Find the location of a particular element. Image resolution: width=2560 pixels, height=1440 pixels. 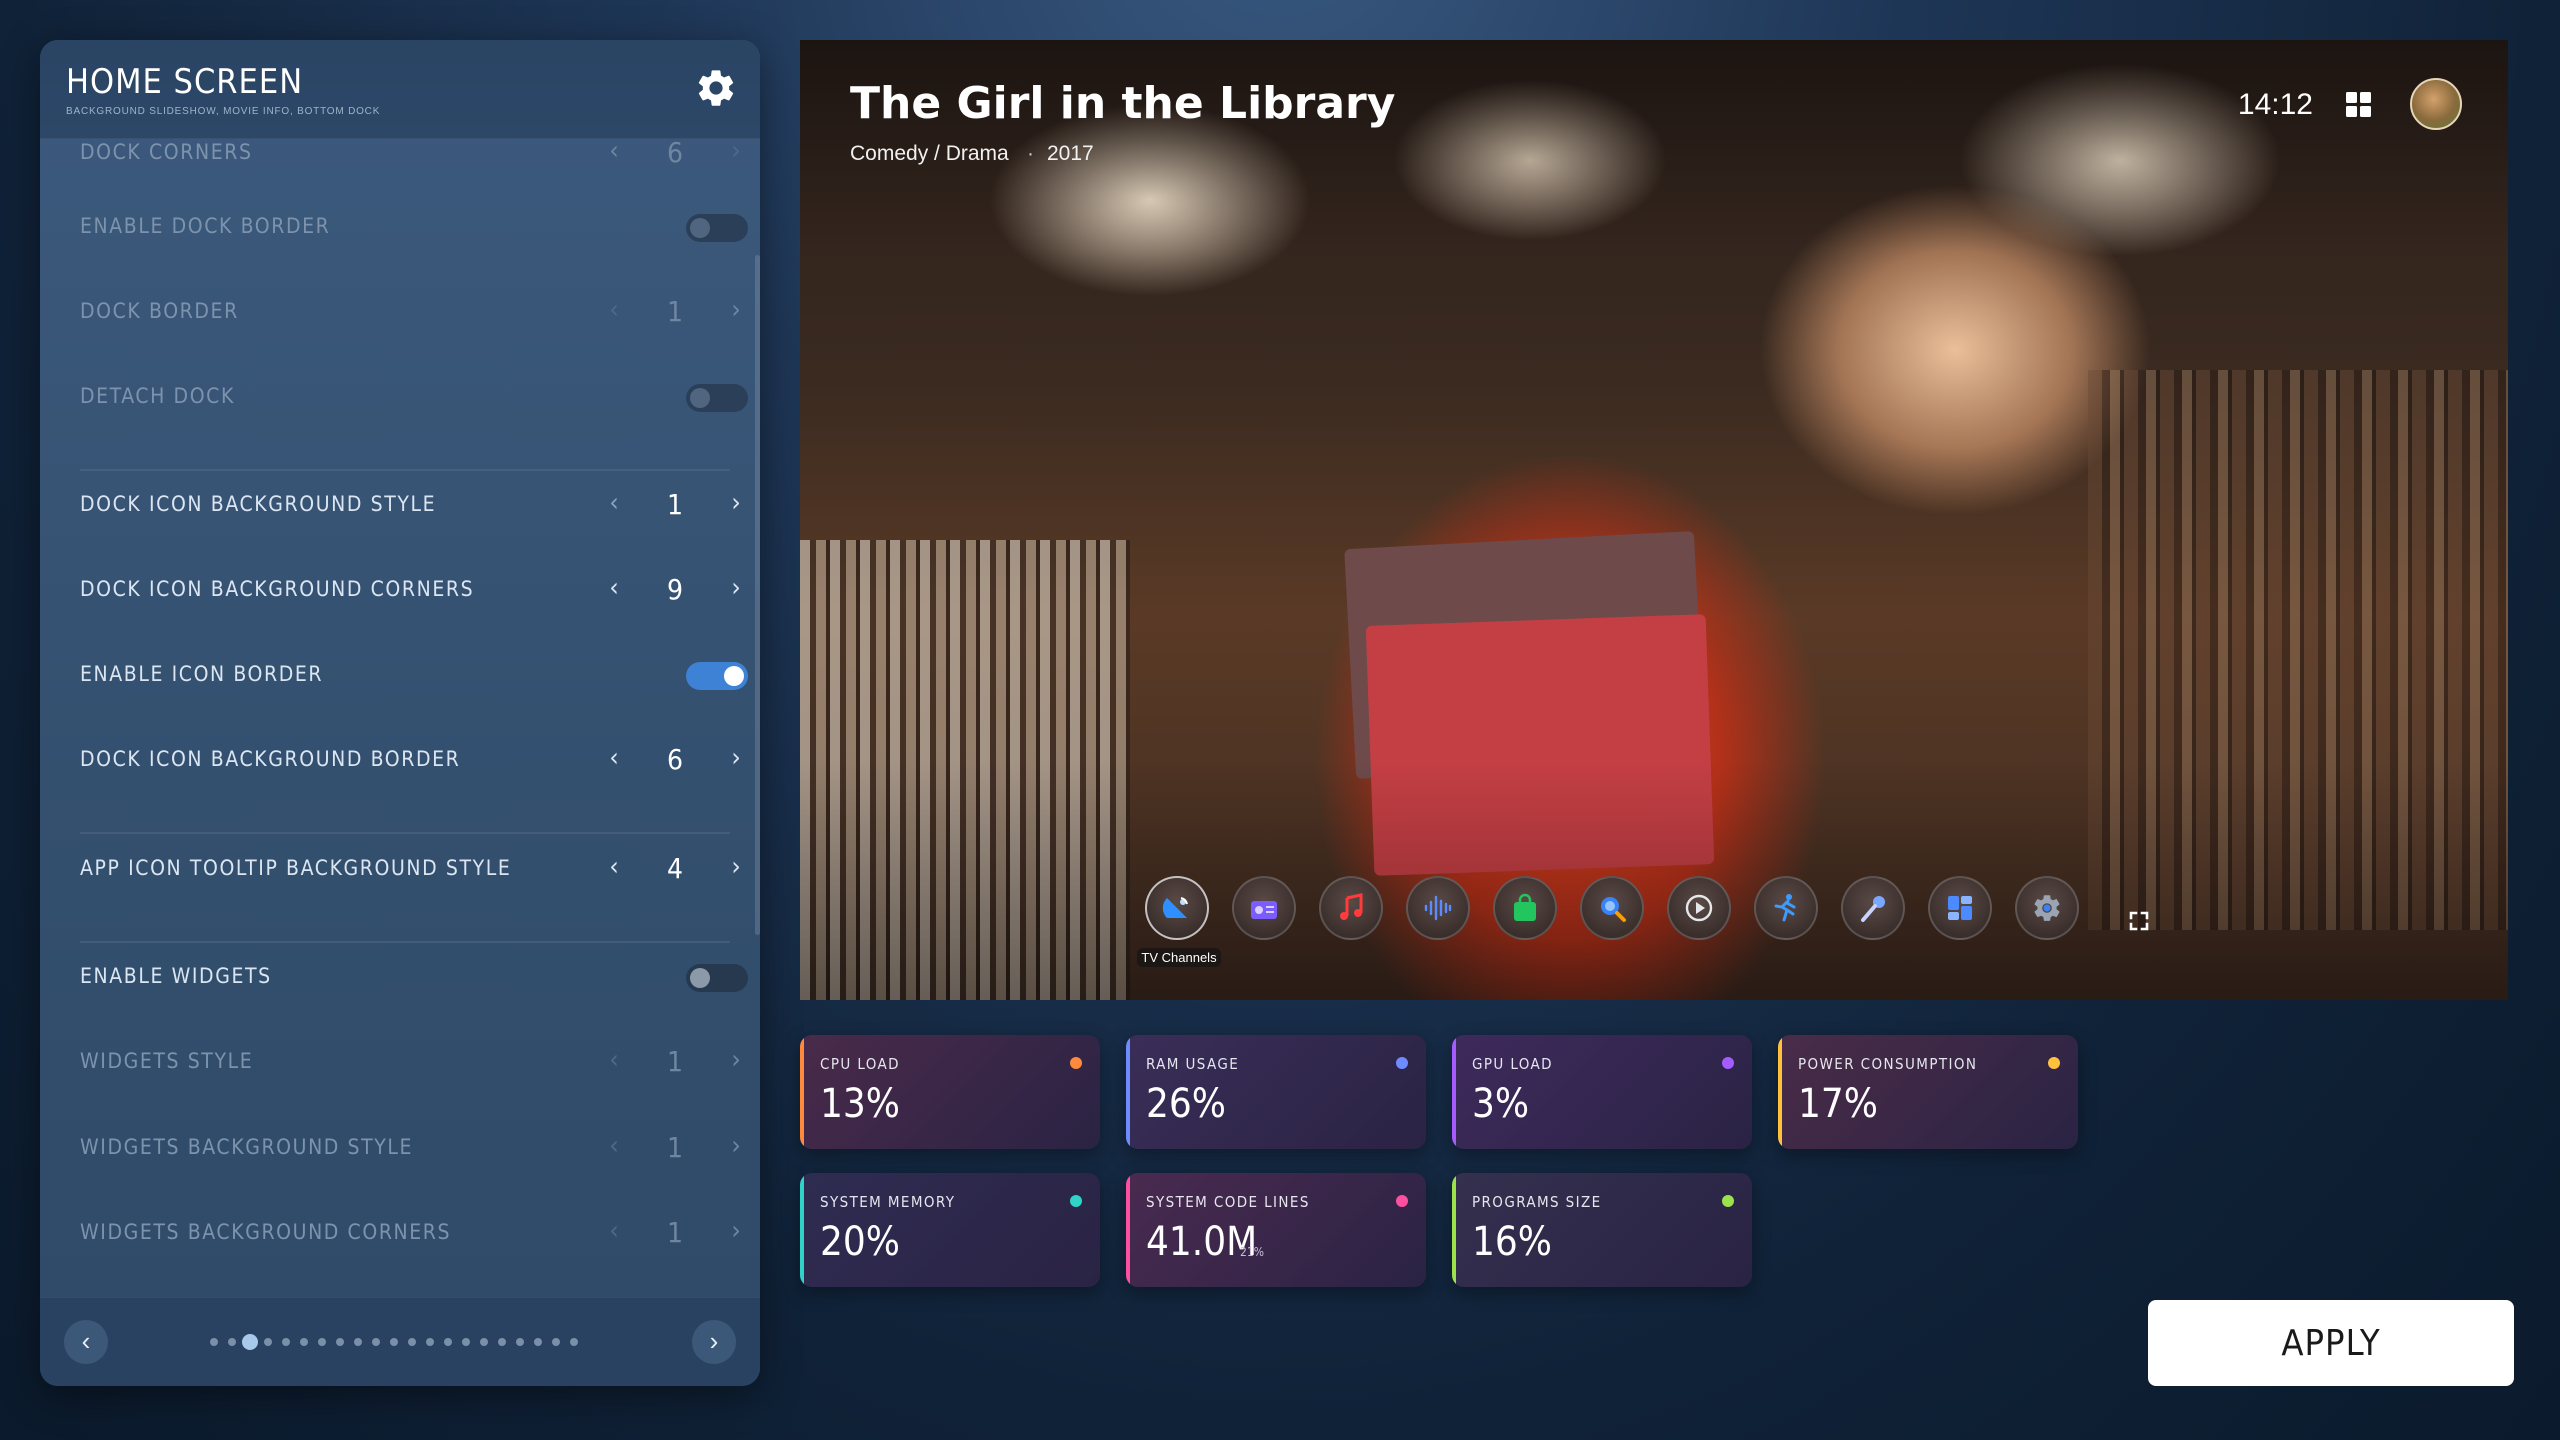

dock-app-settings is located at coordinates (2047, 908).